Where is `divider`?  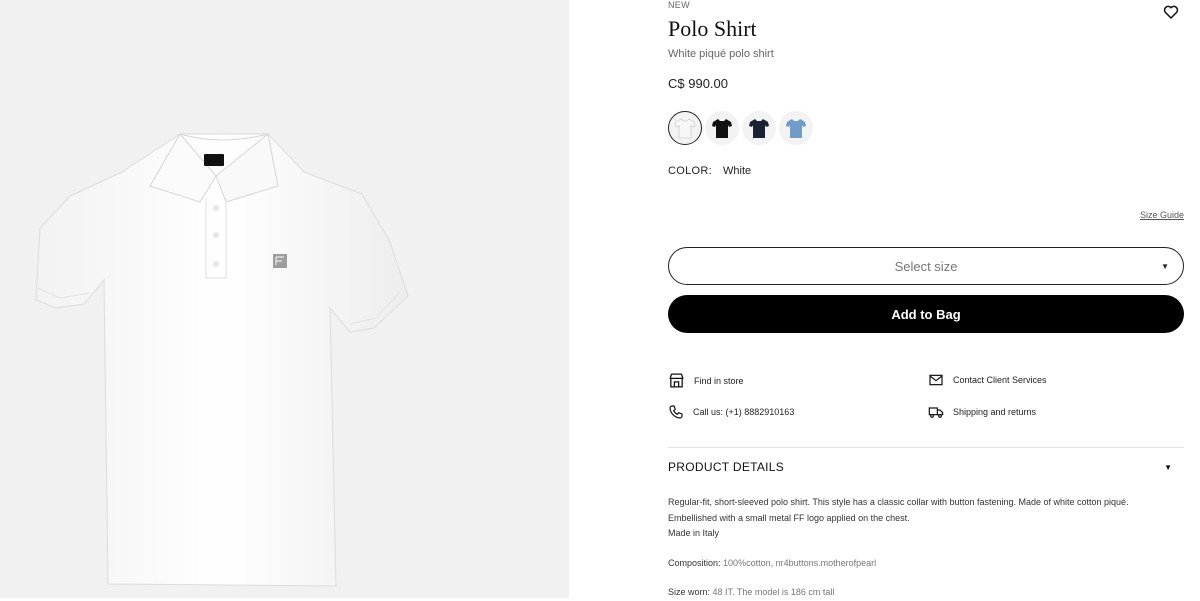
divider is located at coordinates (926, 447).